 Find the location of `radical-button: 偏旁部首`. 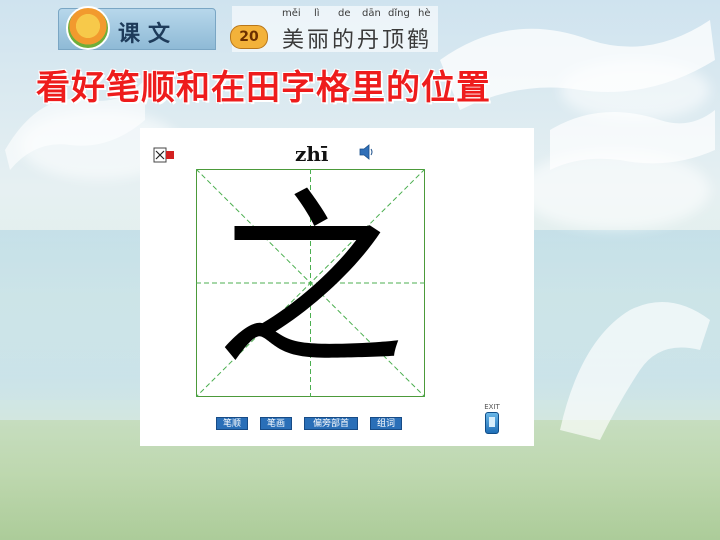

radical-button: 偏旁部首 is located at coordinates (331, 423).